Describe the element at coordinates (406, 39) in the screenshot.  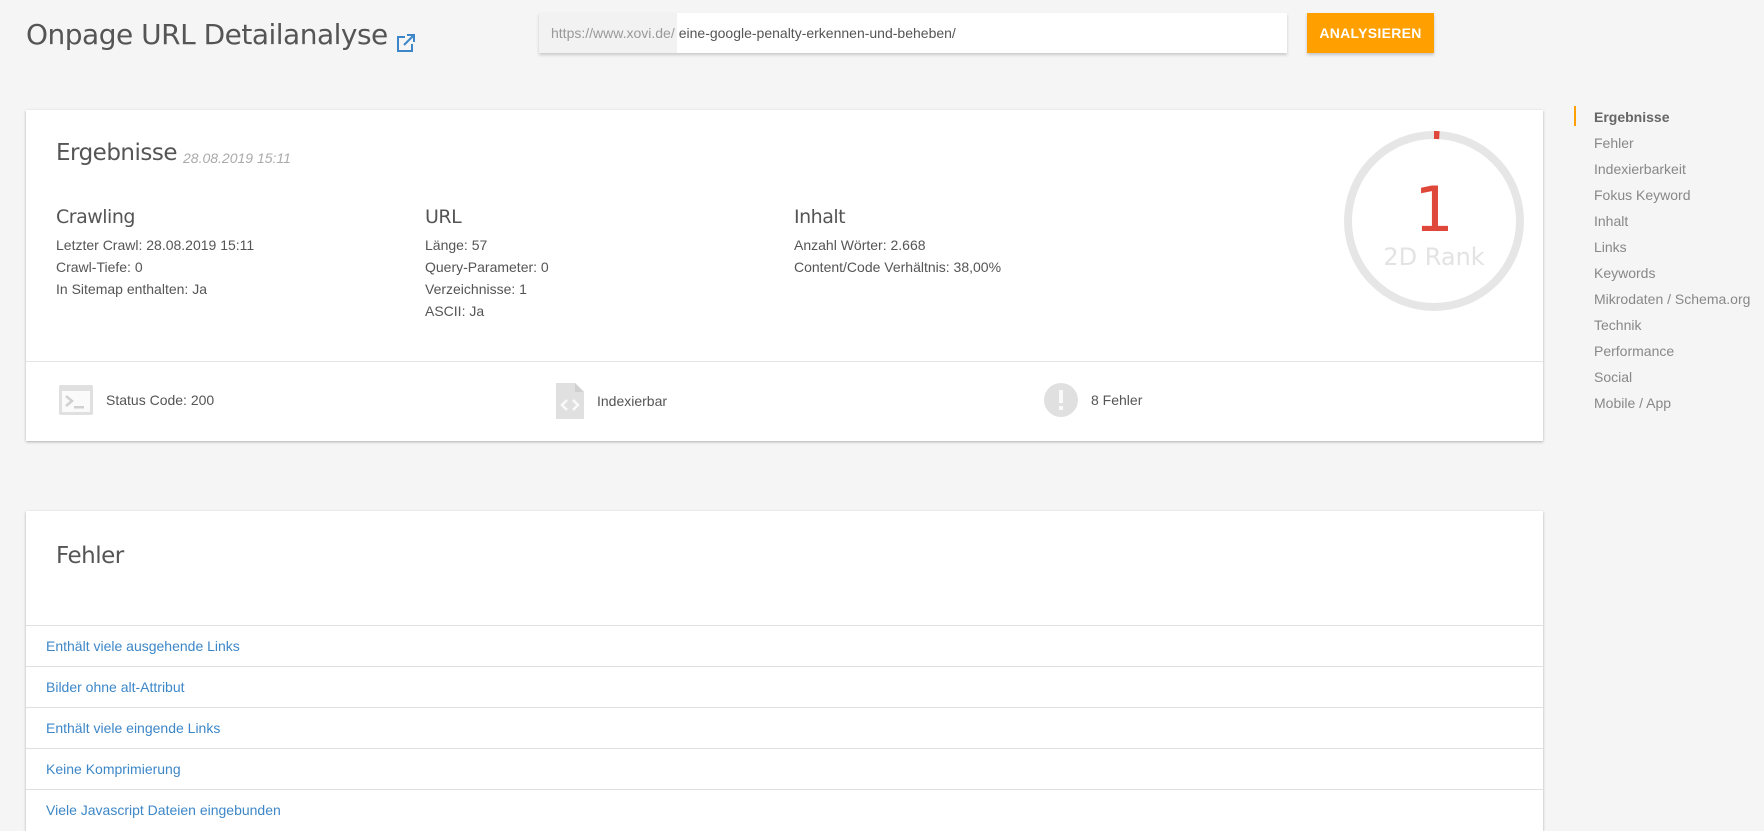
I see `external-link-icon` at that location.